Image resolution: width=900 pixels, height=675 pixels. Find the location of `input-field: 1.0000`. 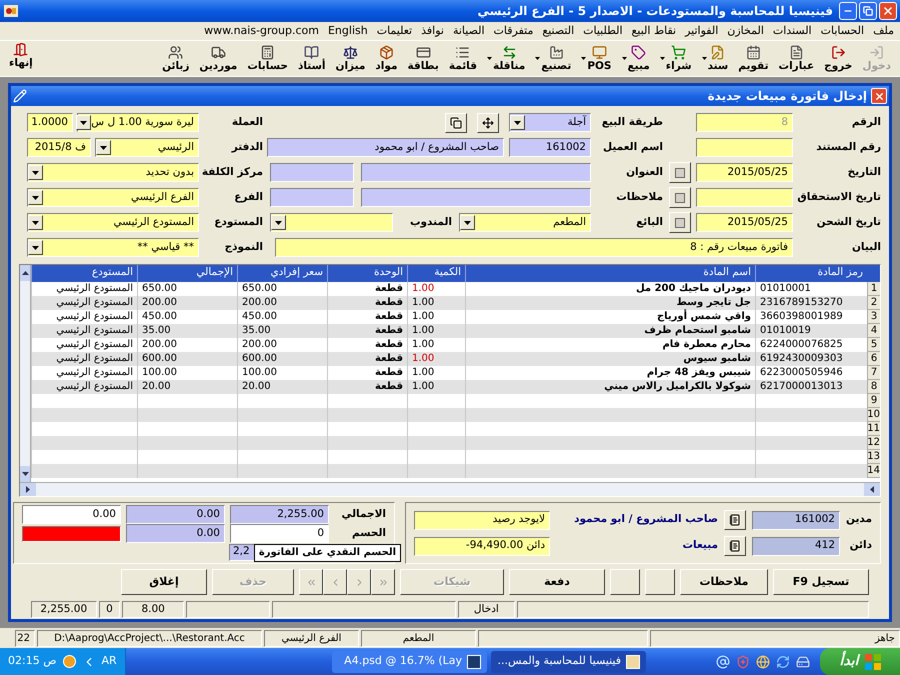

input-field: 1.0000 is located at coordinates (50, 122).